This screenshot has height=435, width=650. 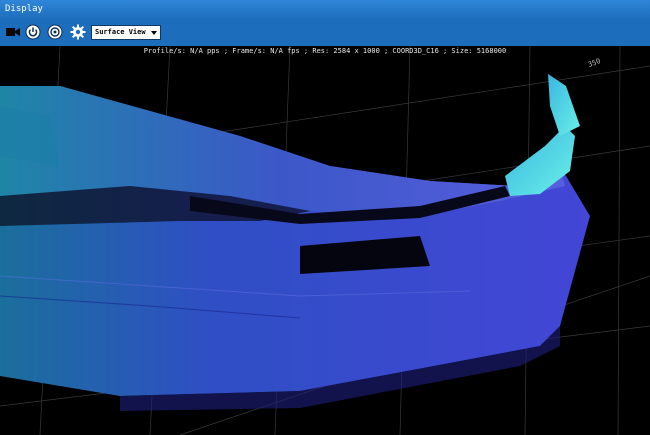 I want to click on toolbar: Surface View, so click(x=325, y=32).